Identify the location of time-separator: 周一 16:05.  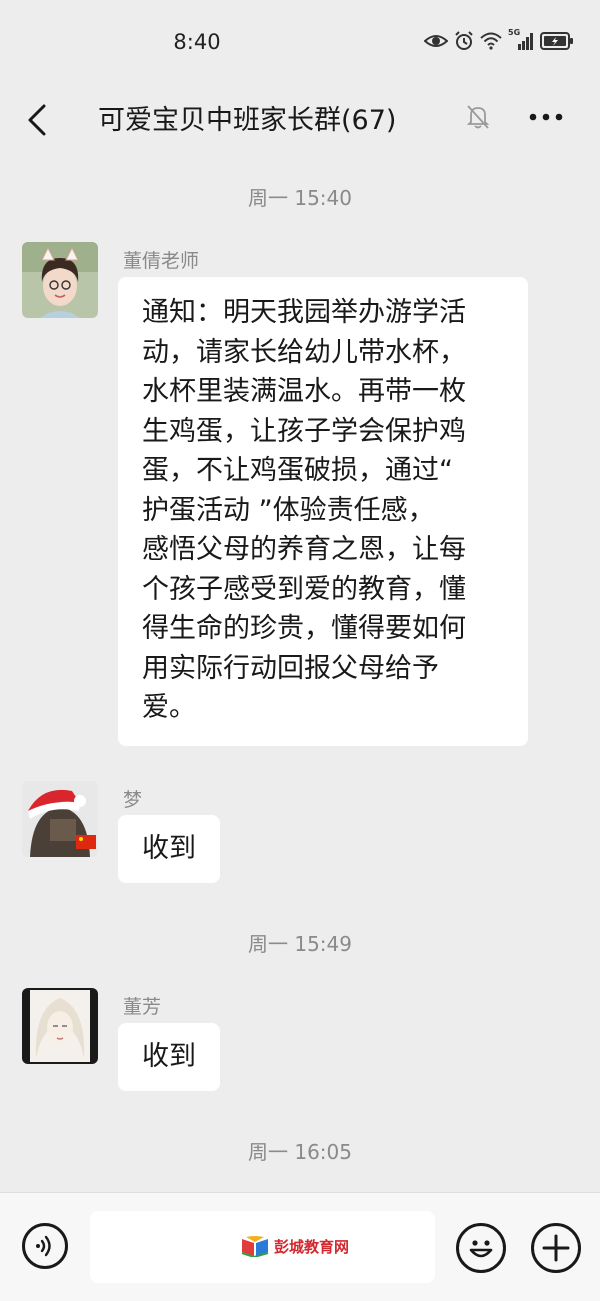
(300, 1152).